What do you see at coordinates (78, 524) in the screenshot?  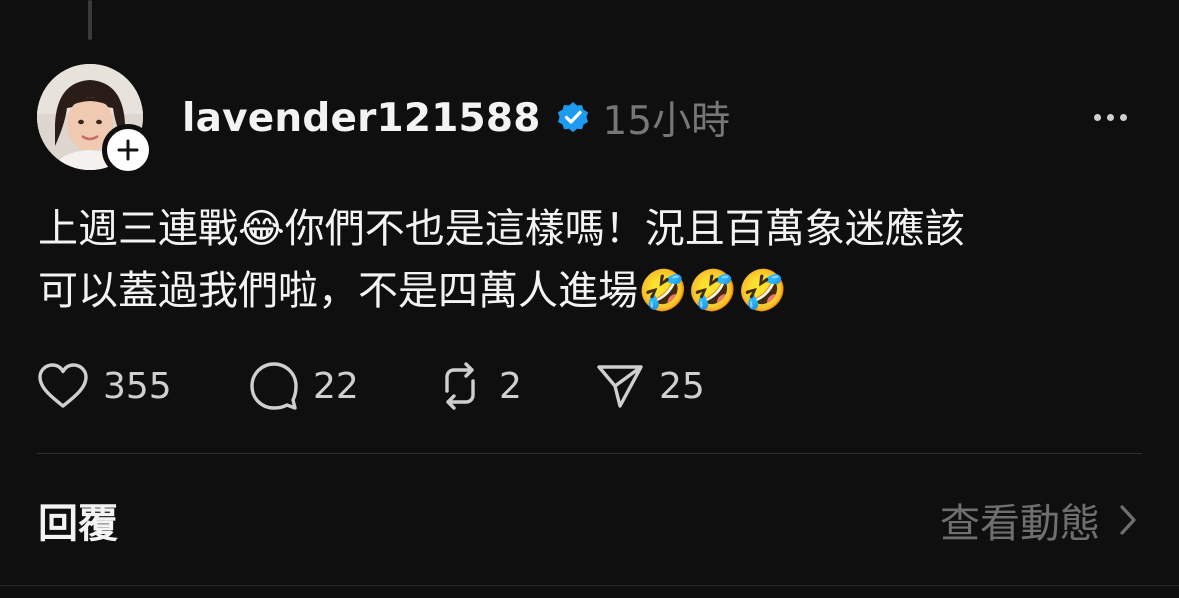 I see `replies-heading: 回覆` at bounding box center [78, 524].